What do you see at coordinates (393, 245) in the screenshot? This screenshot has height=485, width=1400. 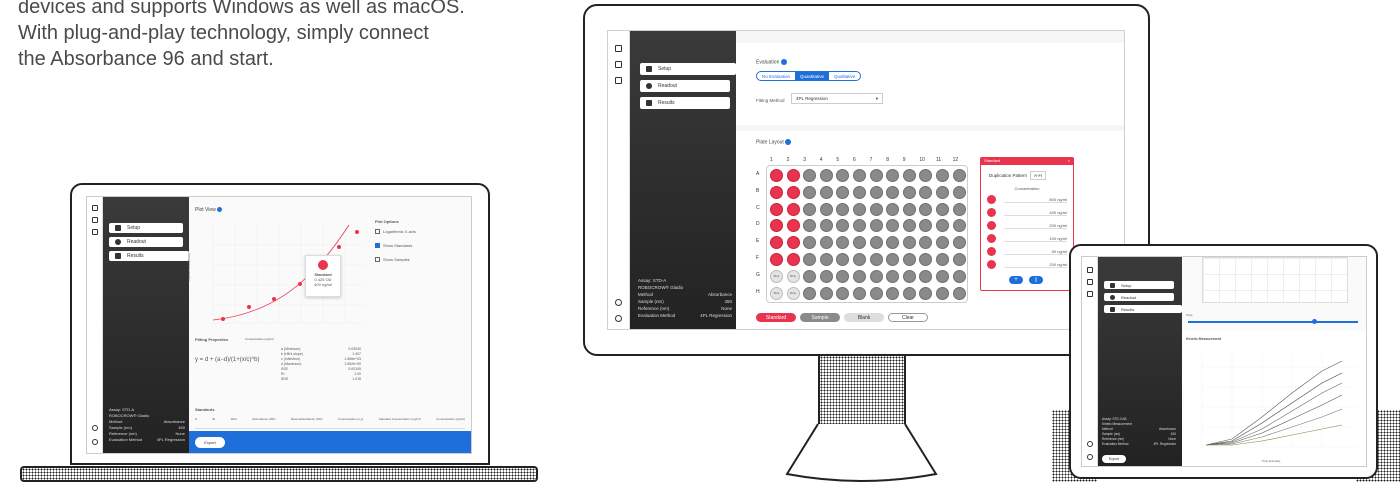 I see `option-show-standards: Show Standards` at bounding box center [393, 245].